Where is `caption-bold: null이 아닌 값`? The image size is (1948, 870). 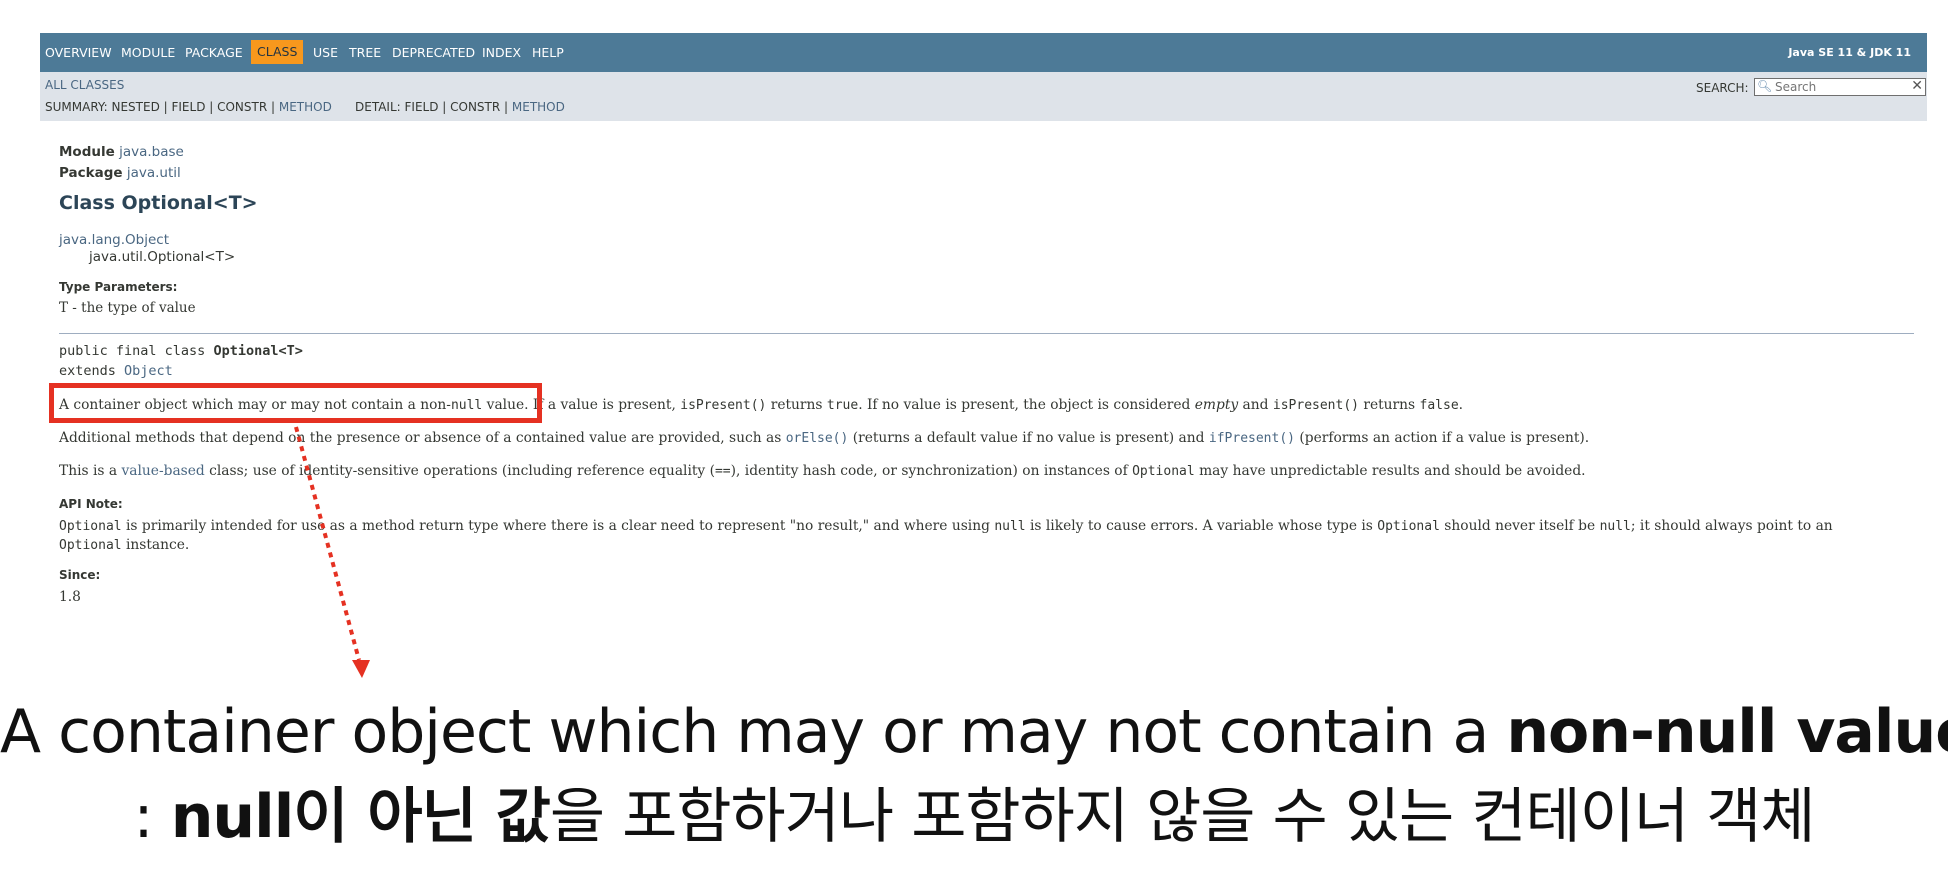 caption-bold: null이 아닌 값 is located at coordinates (360, 817).